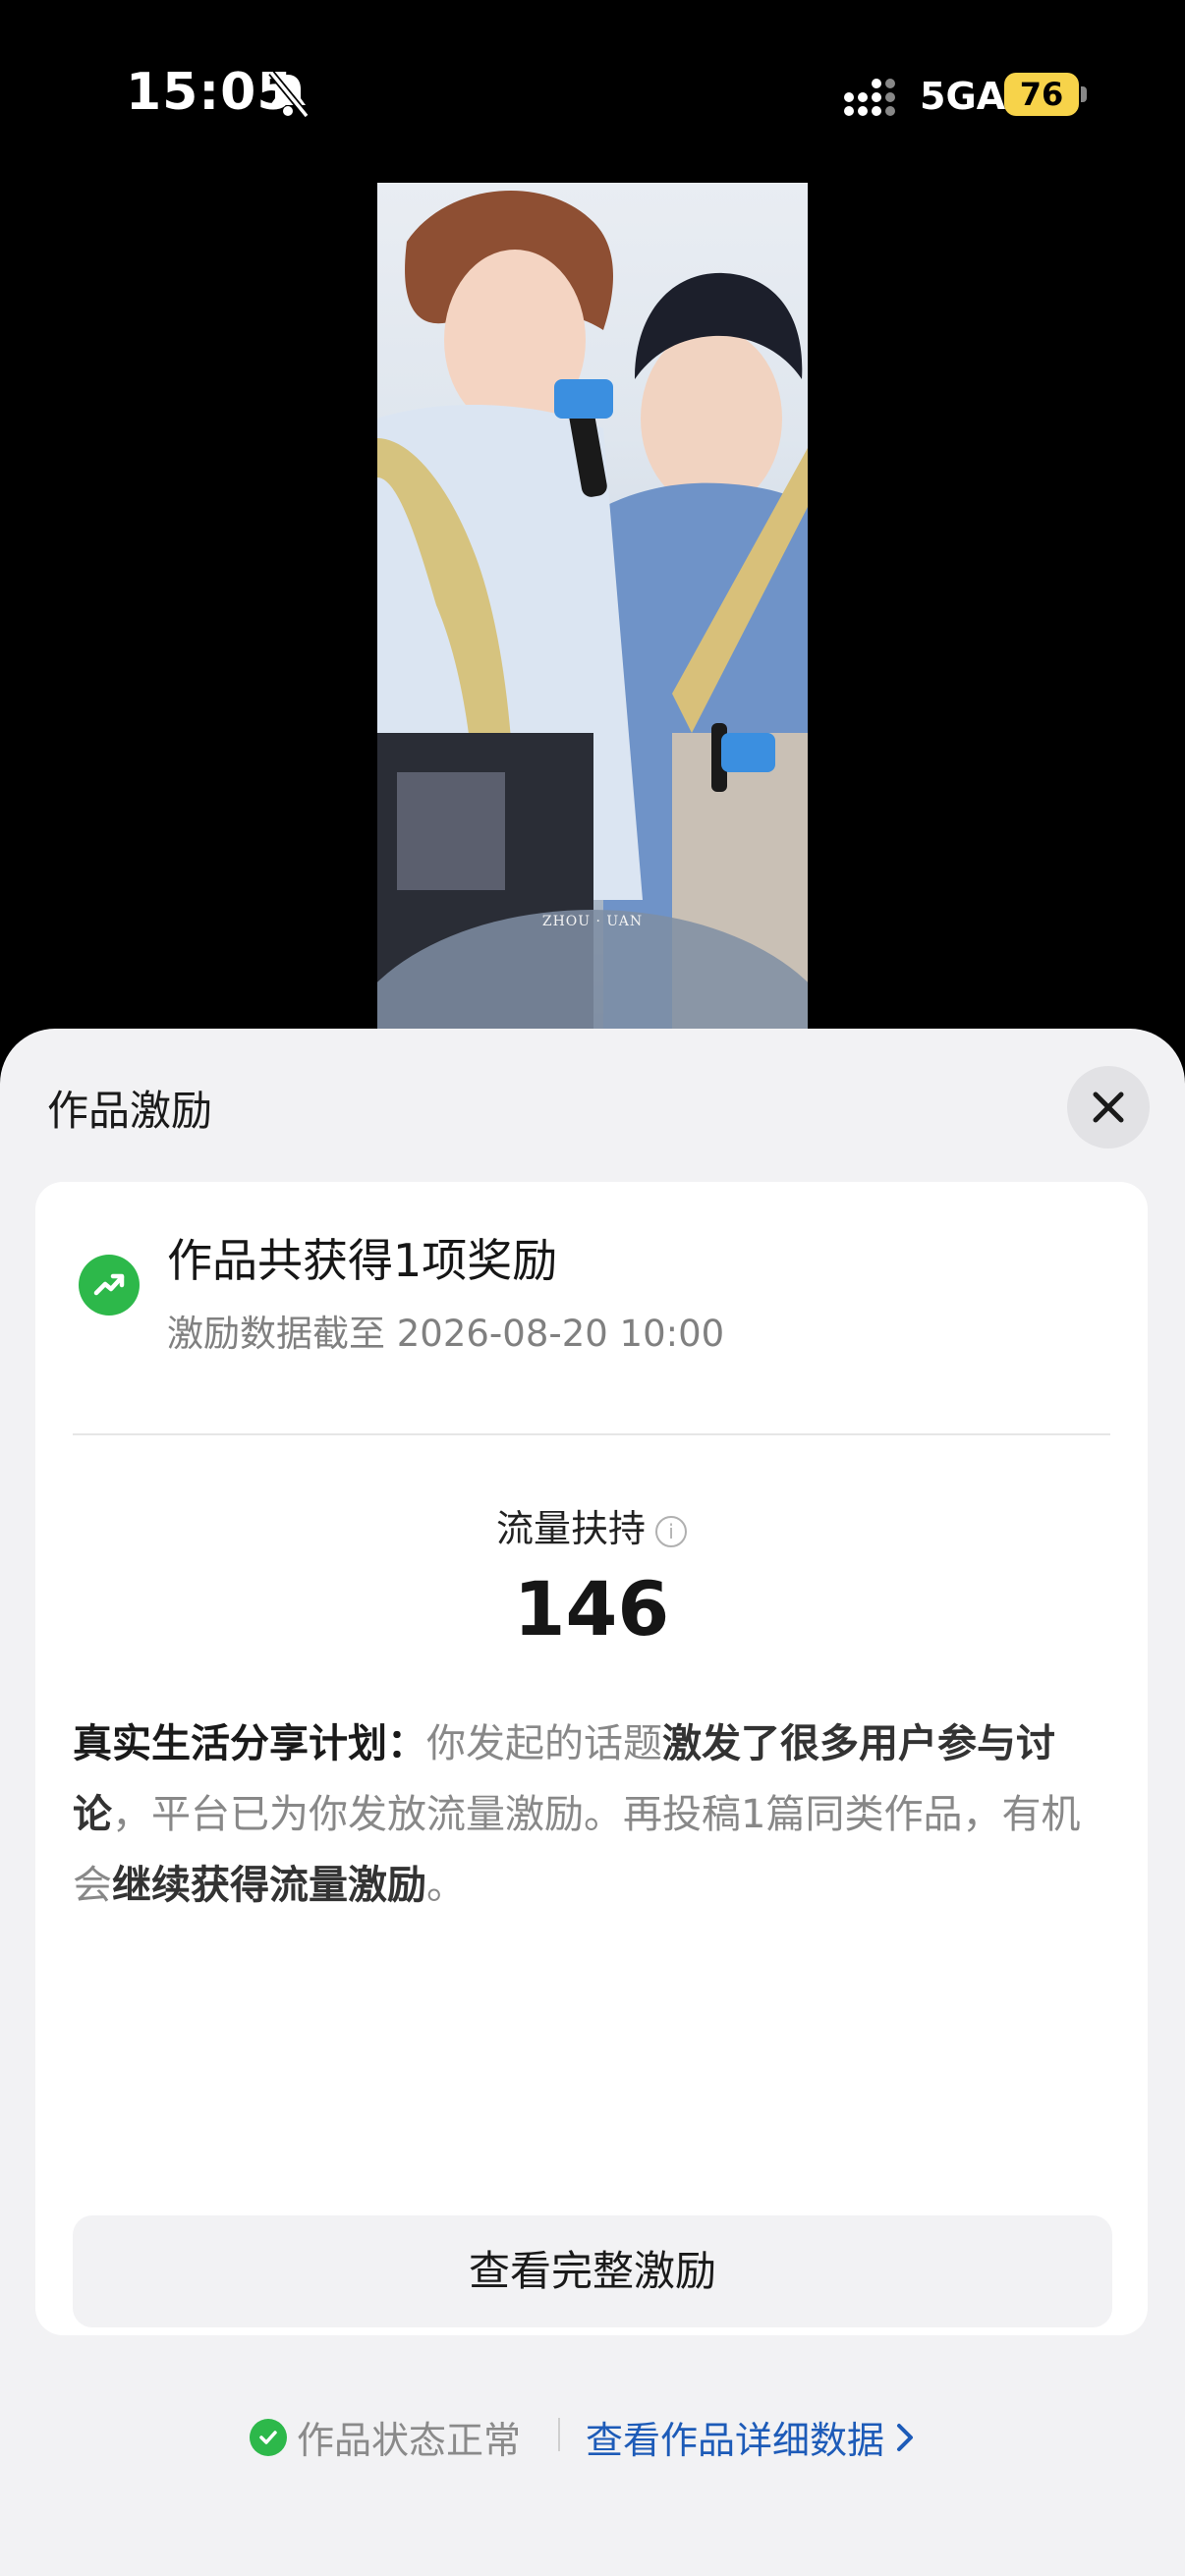 The height and width of the screenshot is (2576, 1185). I want to click on view-detail-data-link: 查看作品详细数据, so click(752, 2437).